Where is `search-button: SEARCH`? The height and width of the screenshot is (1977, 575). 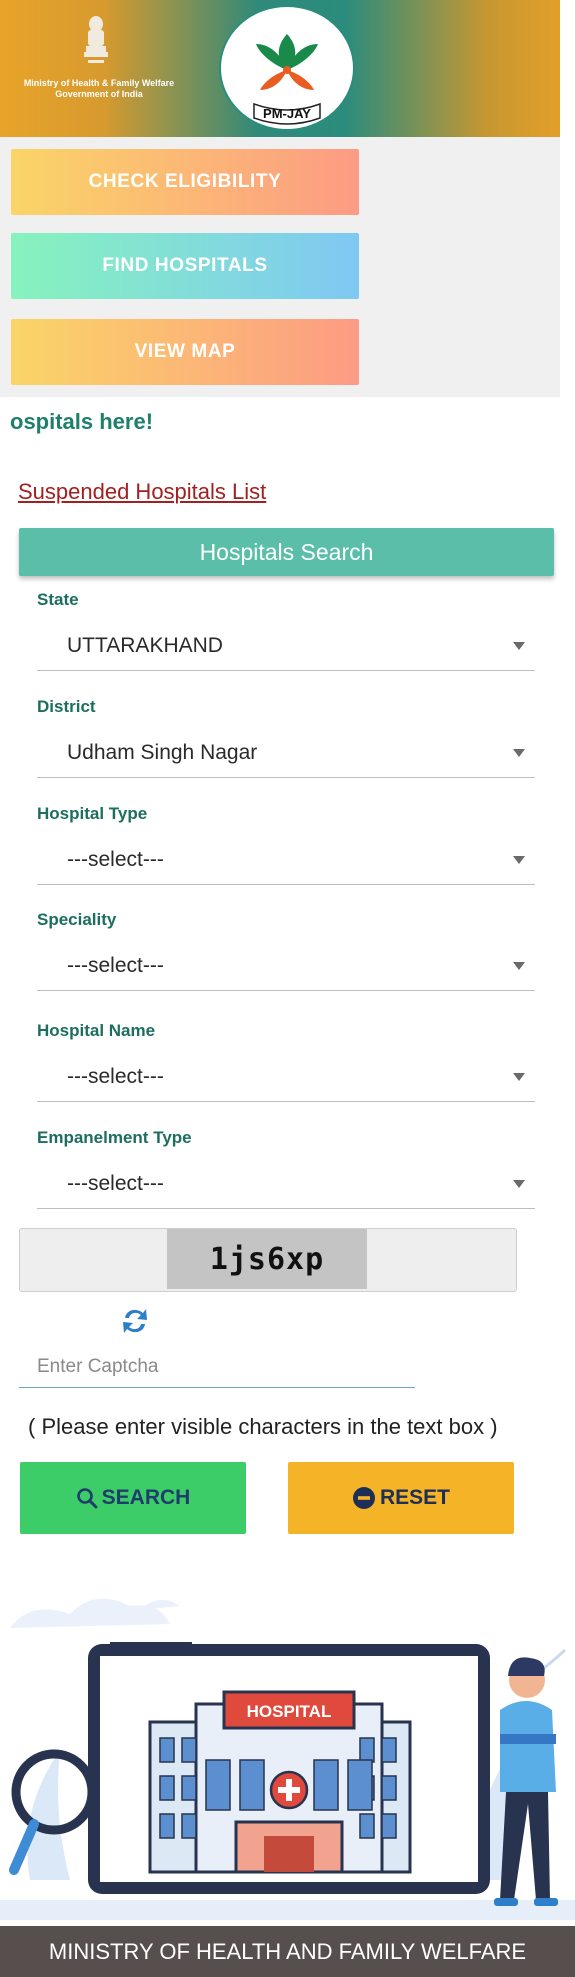 search-button: SEARCH is located at coordinates (133, 1498).